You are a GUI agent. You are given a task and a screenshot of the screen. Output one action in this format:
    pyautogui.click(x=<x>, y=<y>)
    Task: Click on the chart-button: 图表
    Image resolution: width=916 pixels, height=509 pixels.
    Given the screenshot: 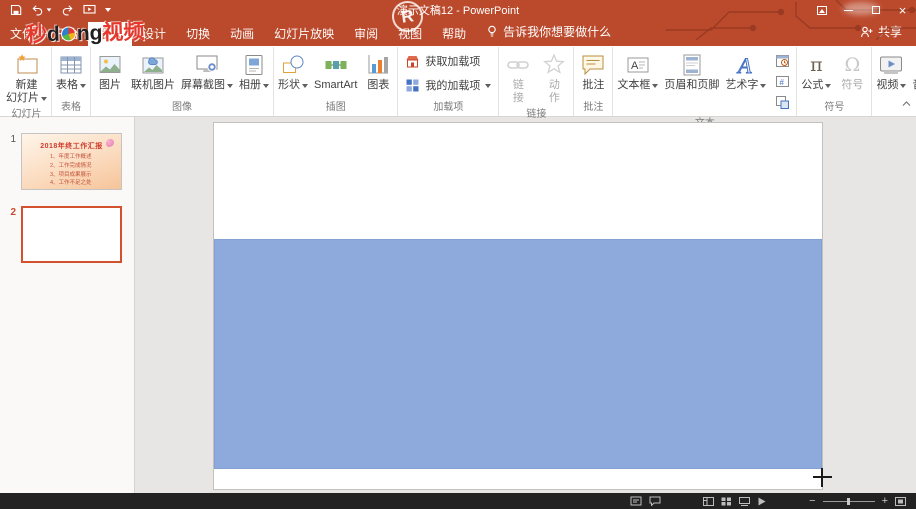 What is the action you would take?
    pyautogui.click(x=378, y=70)
    